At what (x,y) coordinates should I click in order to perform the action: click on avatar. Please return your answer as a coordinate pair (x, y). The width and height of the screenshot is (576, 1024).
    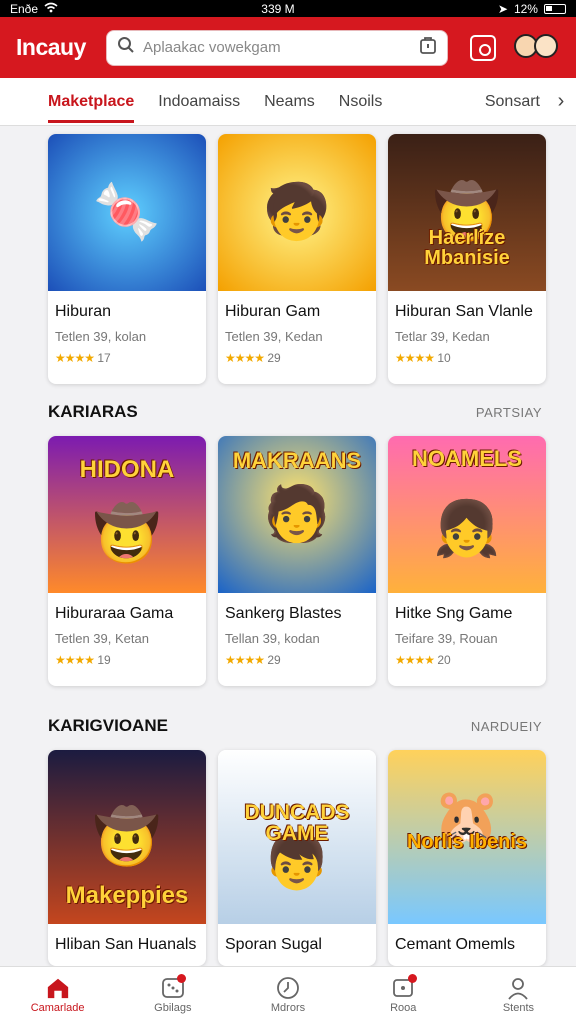
    Looking at the image, I should click on (537, 48).